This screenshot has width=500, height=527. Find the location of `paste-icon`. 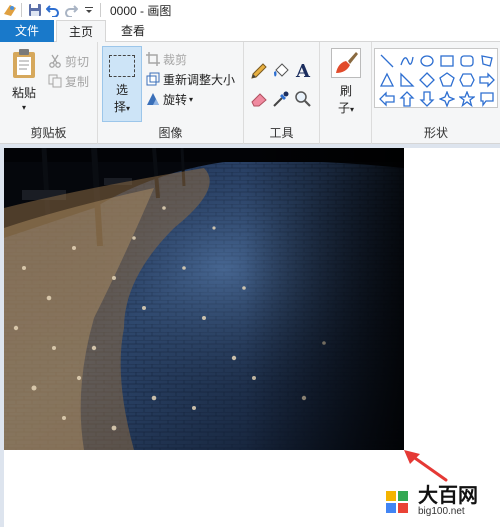

paste-icon is located at coordinates (24, 64).